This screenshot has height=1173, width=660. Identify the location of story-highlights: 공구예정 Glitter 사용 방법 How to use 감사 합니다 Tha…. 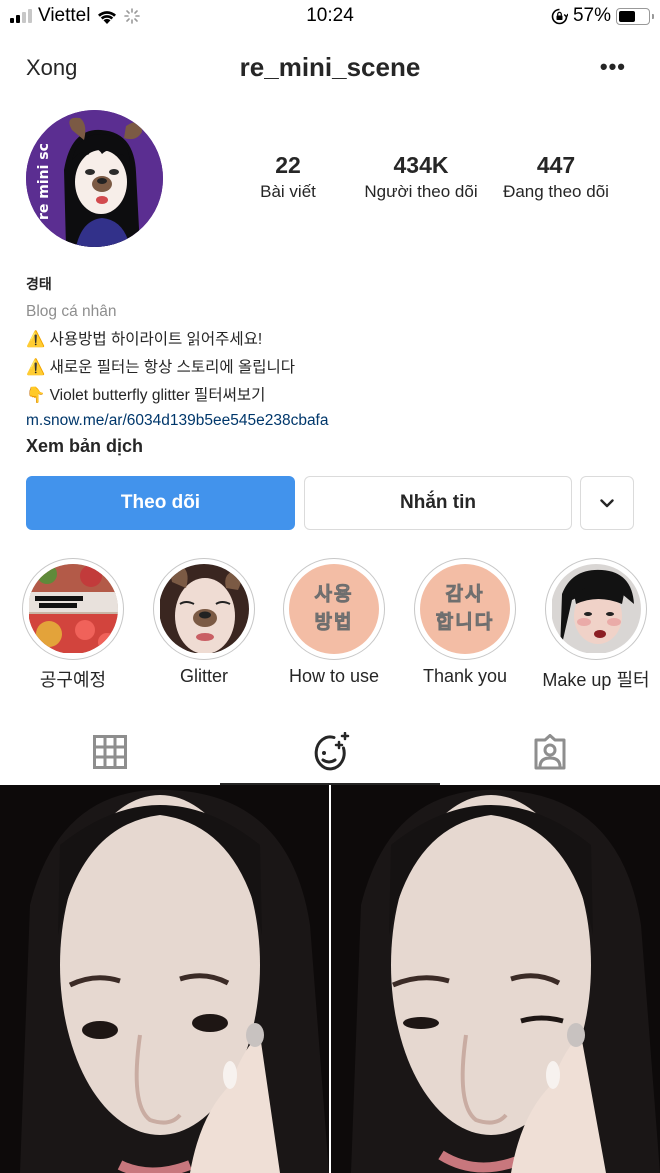
(330, 628).